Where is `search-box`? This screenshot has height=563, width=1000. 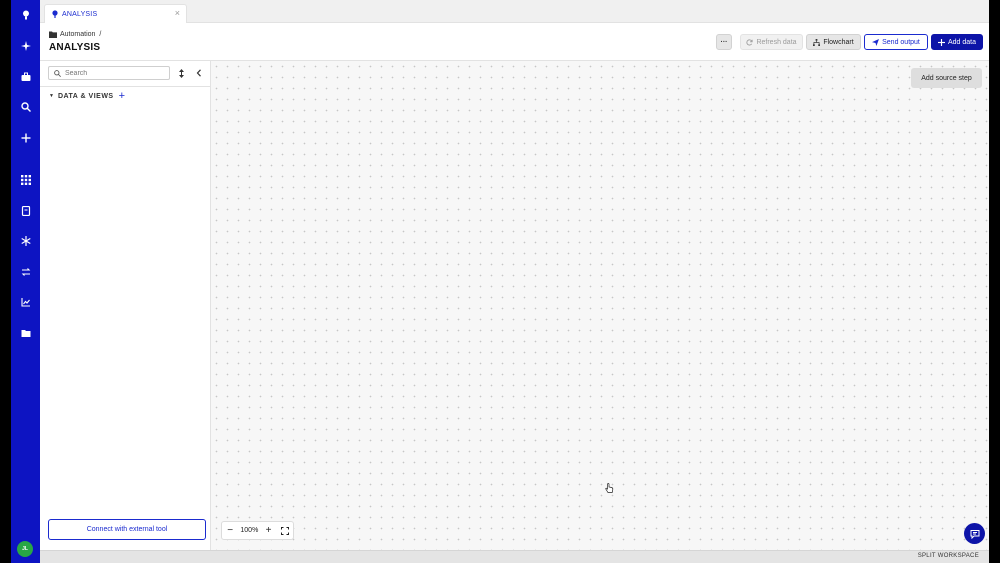 search-box is located at coordinates (109, 73).